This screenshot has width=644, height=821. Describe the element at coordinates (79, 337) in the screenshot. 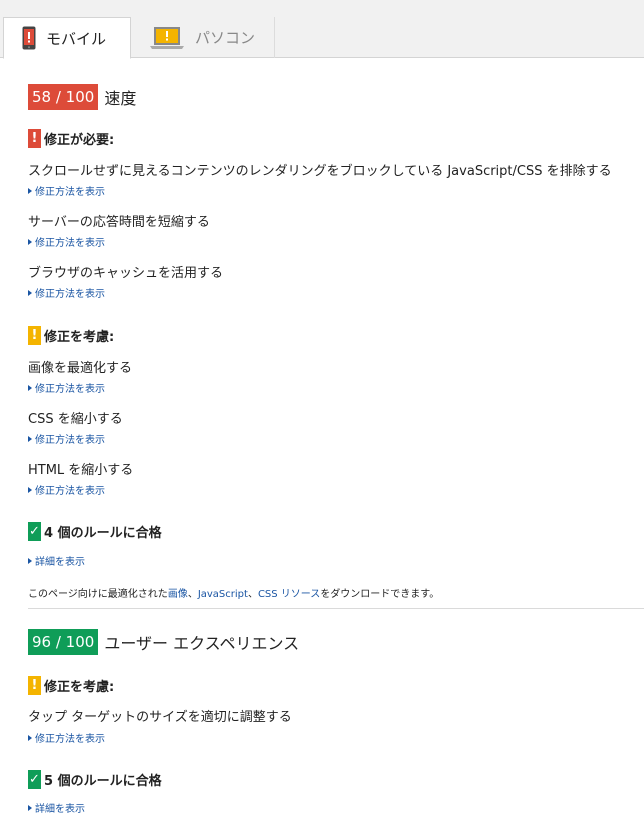

I see `consider-fix-heading-text: 修正を考慮:` at that location.